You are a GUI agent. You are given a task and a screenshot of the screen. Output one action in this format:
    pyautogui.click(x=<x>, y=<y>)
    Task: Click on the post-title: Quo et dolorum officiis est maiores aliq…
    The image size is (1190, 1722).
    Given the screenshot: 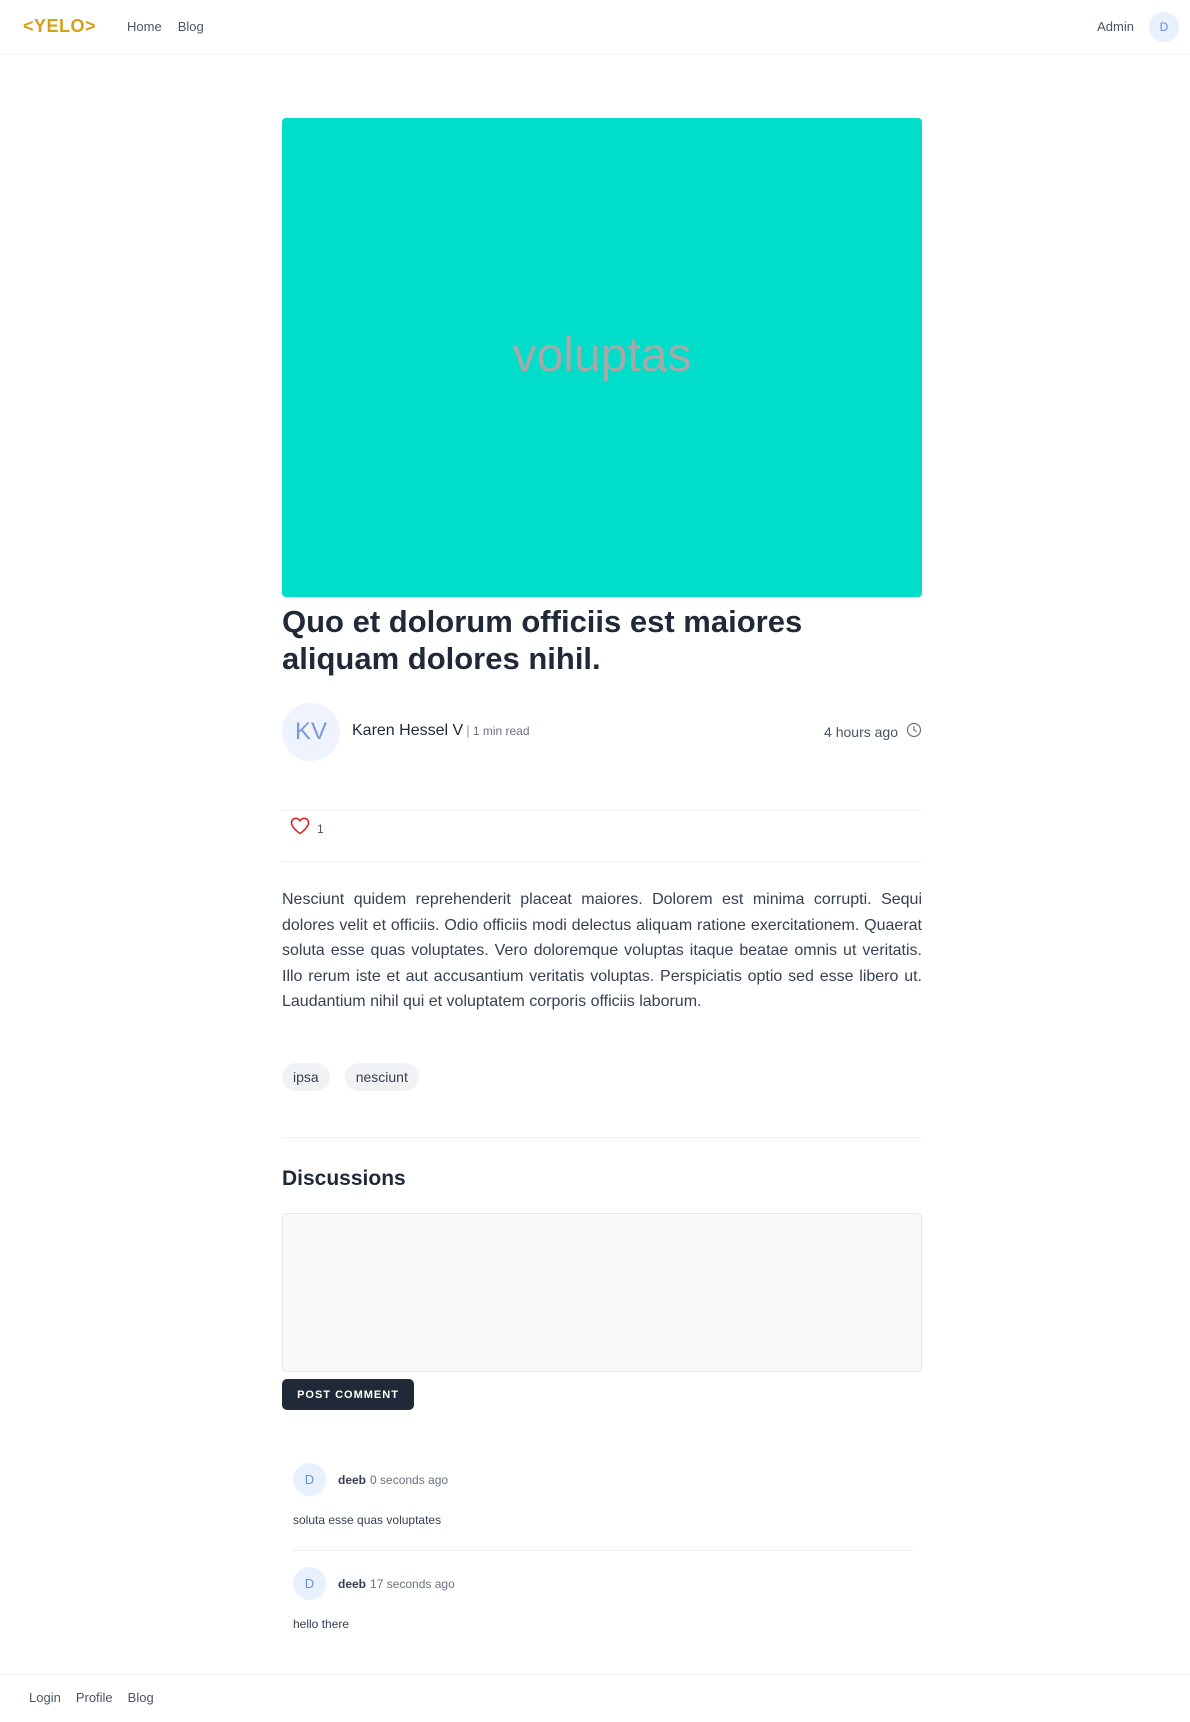 What is the action you would take?
    pyautogui.click(x=542, y=640)
    